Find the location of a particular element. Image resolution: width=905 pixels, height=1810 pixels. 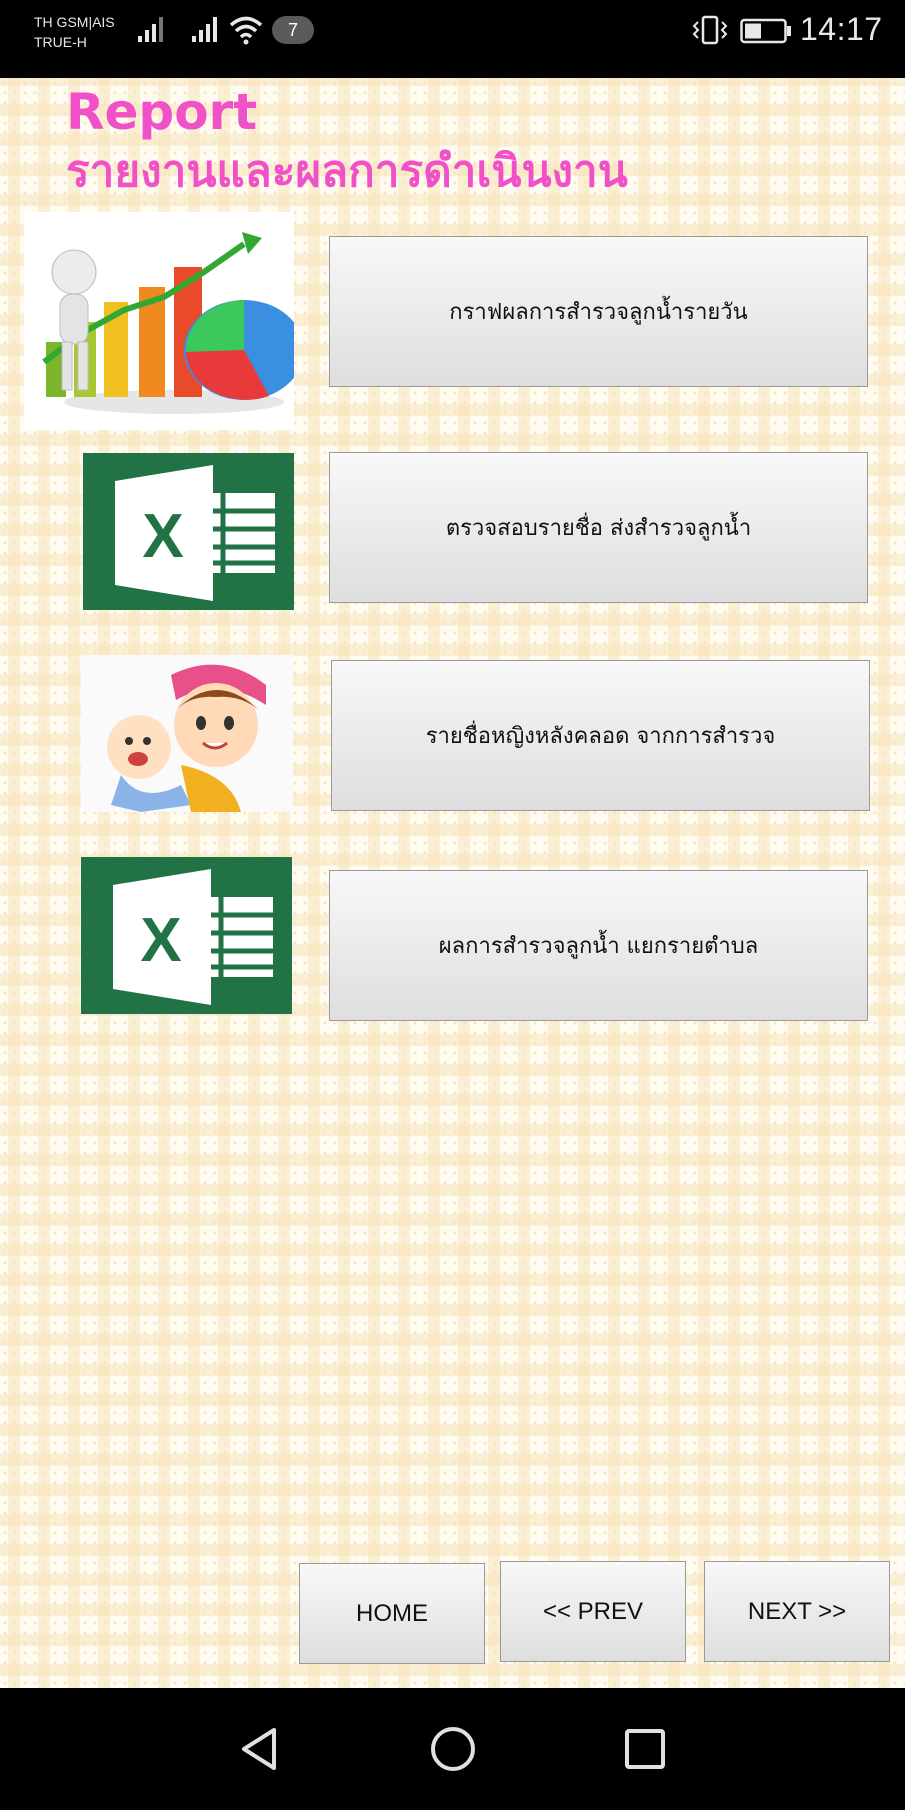

status-clock: 14:17 is located at coordinates (841, 29).